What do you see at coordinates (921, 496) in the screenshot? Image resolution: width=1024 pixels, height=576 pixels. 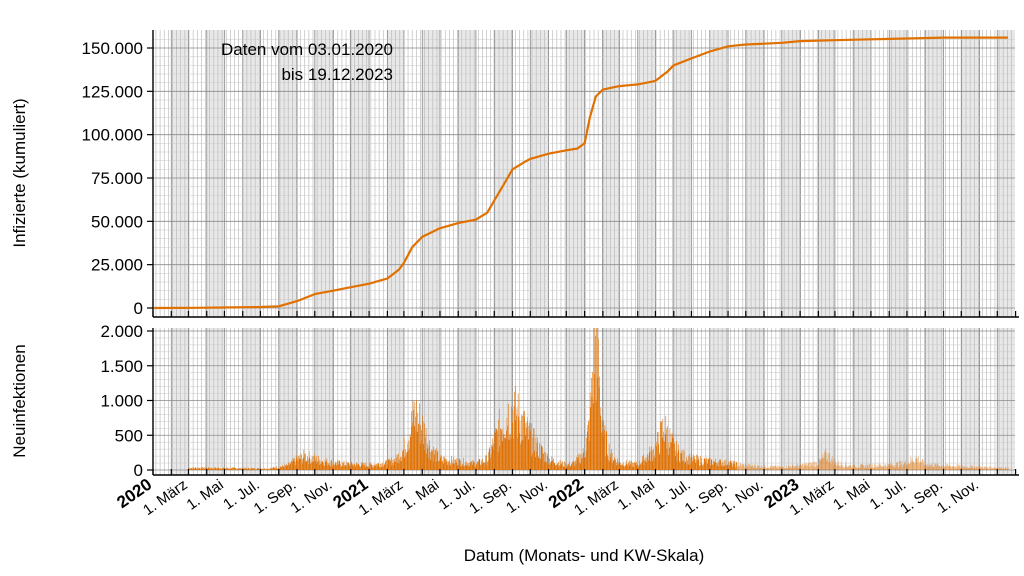 I see `x-month-label: 1. Sep.` at bounding box center [921, 496].